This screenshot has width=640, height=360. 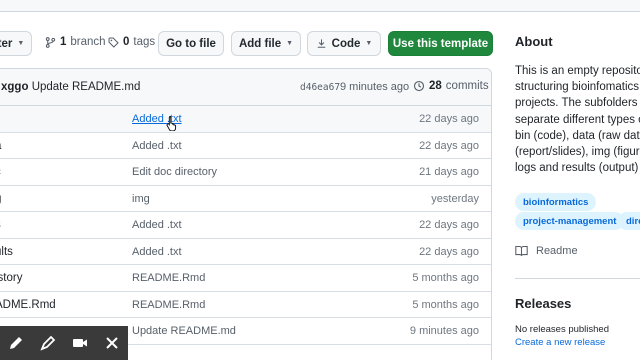 What do you see at coordinates (577, 152) in the screenshot?
I see `about-line: (report/slides), img (figur` at bounding box center [577, 152].